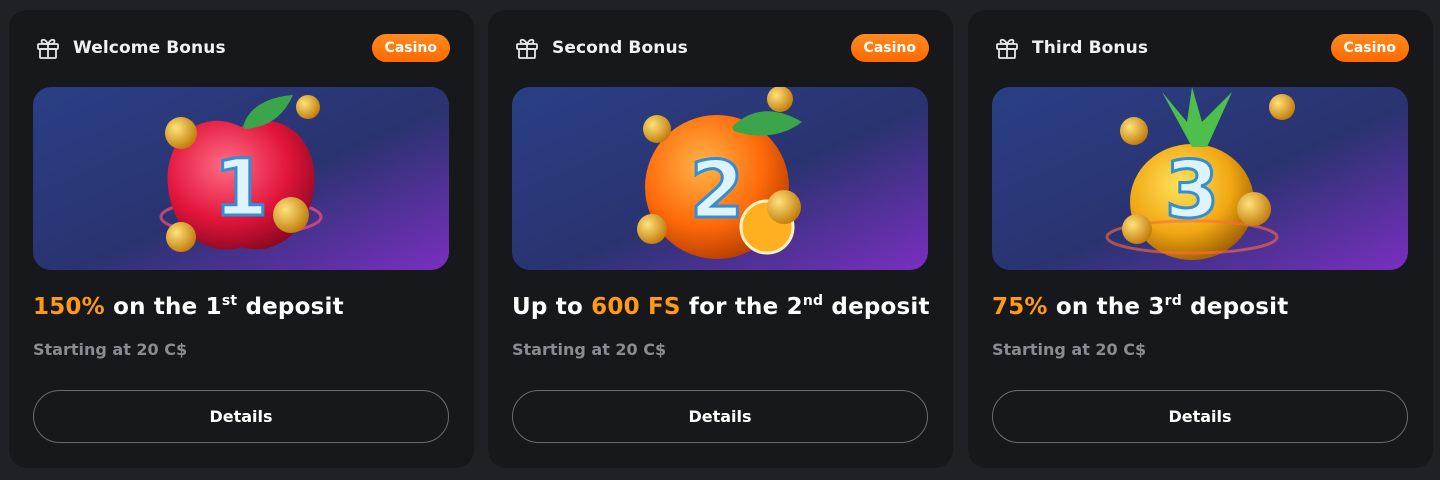 This screenshot has width=1440, height=480. I want to click on bonus-headline: 150% on the 1st deposit, so click(188, 307).